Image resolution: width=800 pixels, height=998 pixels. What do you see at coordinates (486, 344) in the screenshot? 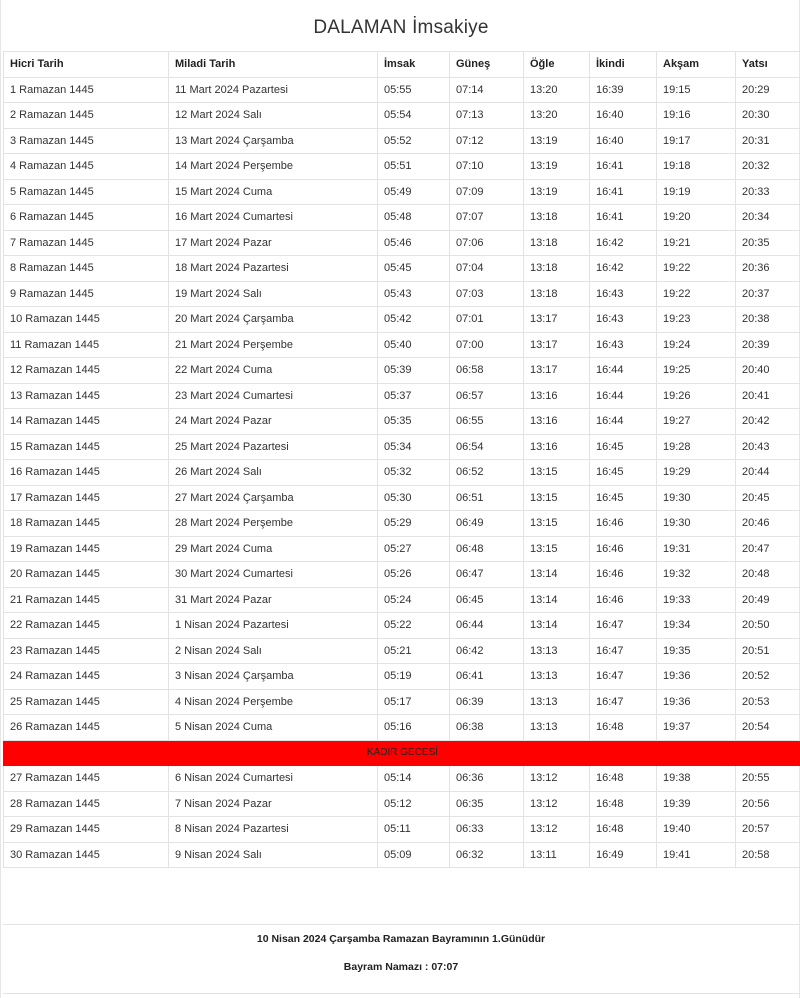
I see `cell-gunes: 07:00` at bounding box center [486, 344].